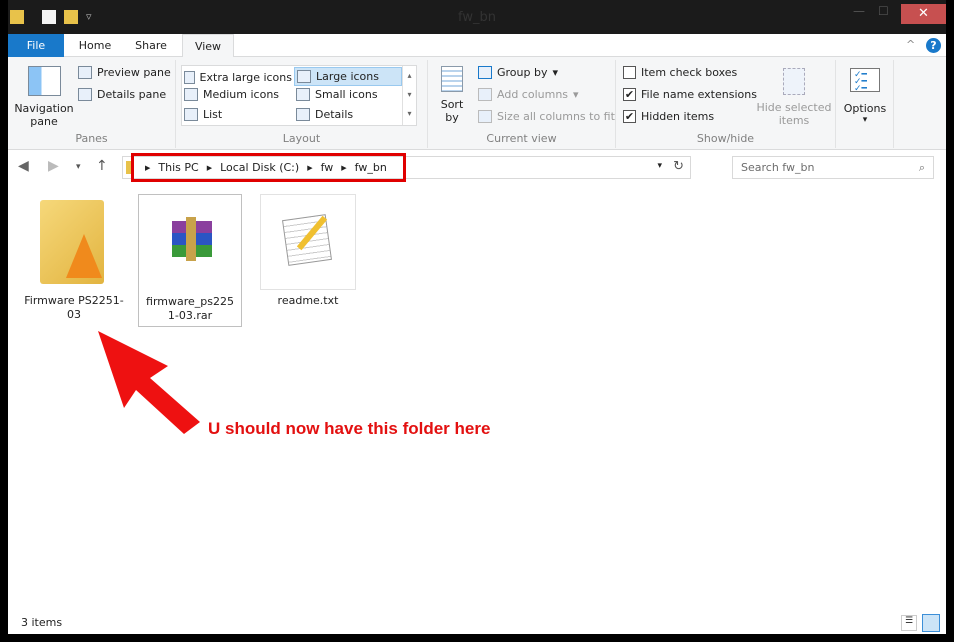 The width and height of the screenshot is (954, 642). I want to click on up-button: ↑, so click(102, 166).